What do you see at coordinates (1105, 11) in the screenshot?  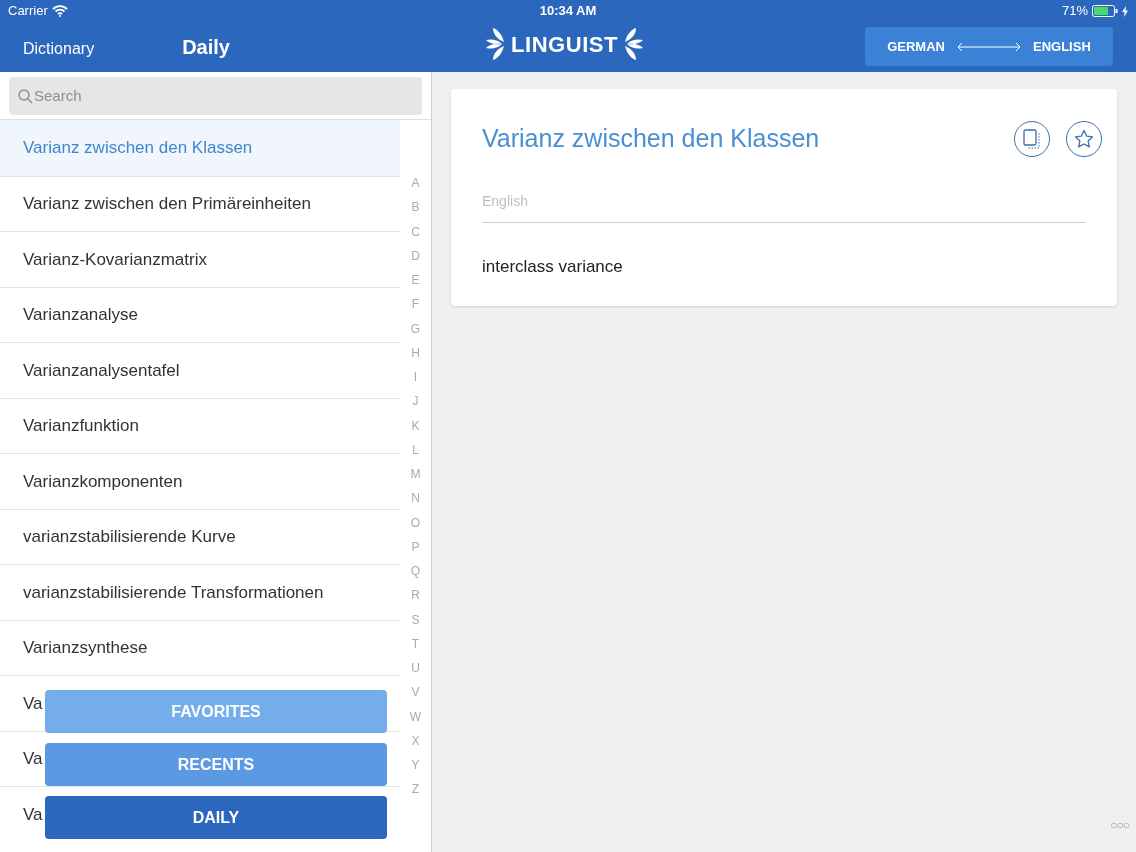 I see `battery-icon` at bounding box center [1105, 11].